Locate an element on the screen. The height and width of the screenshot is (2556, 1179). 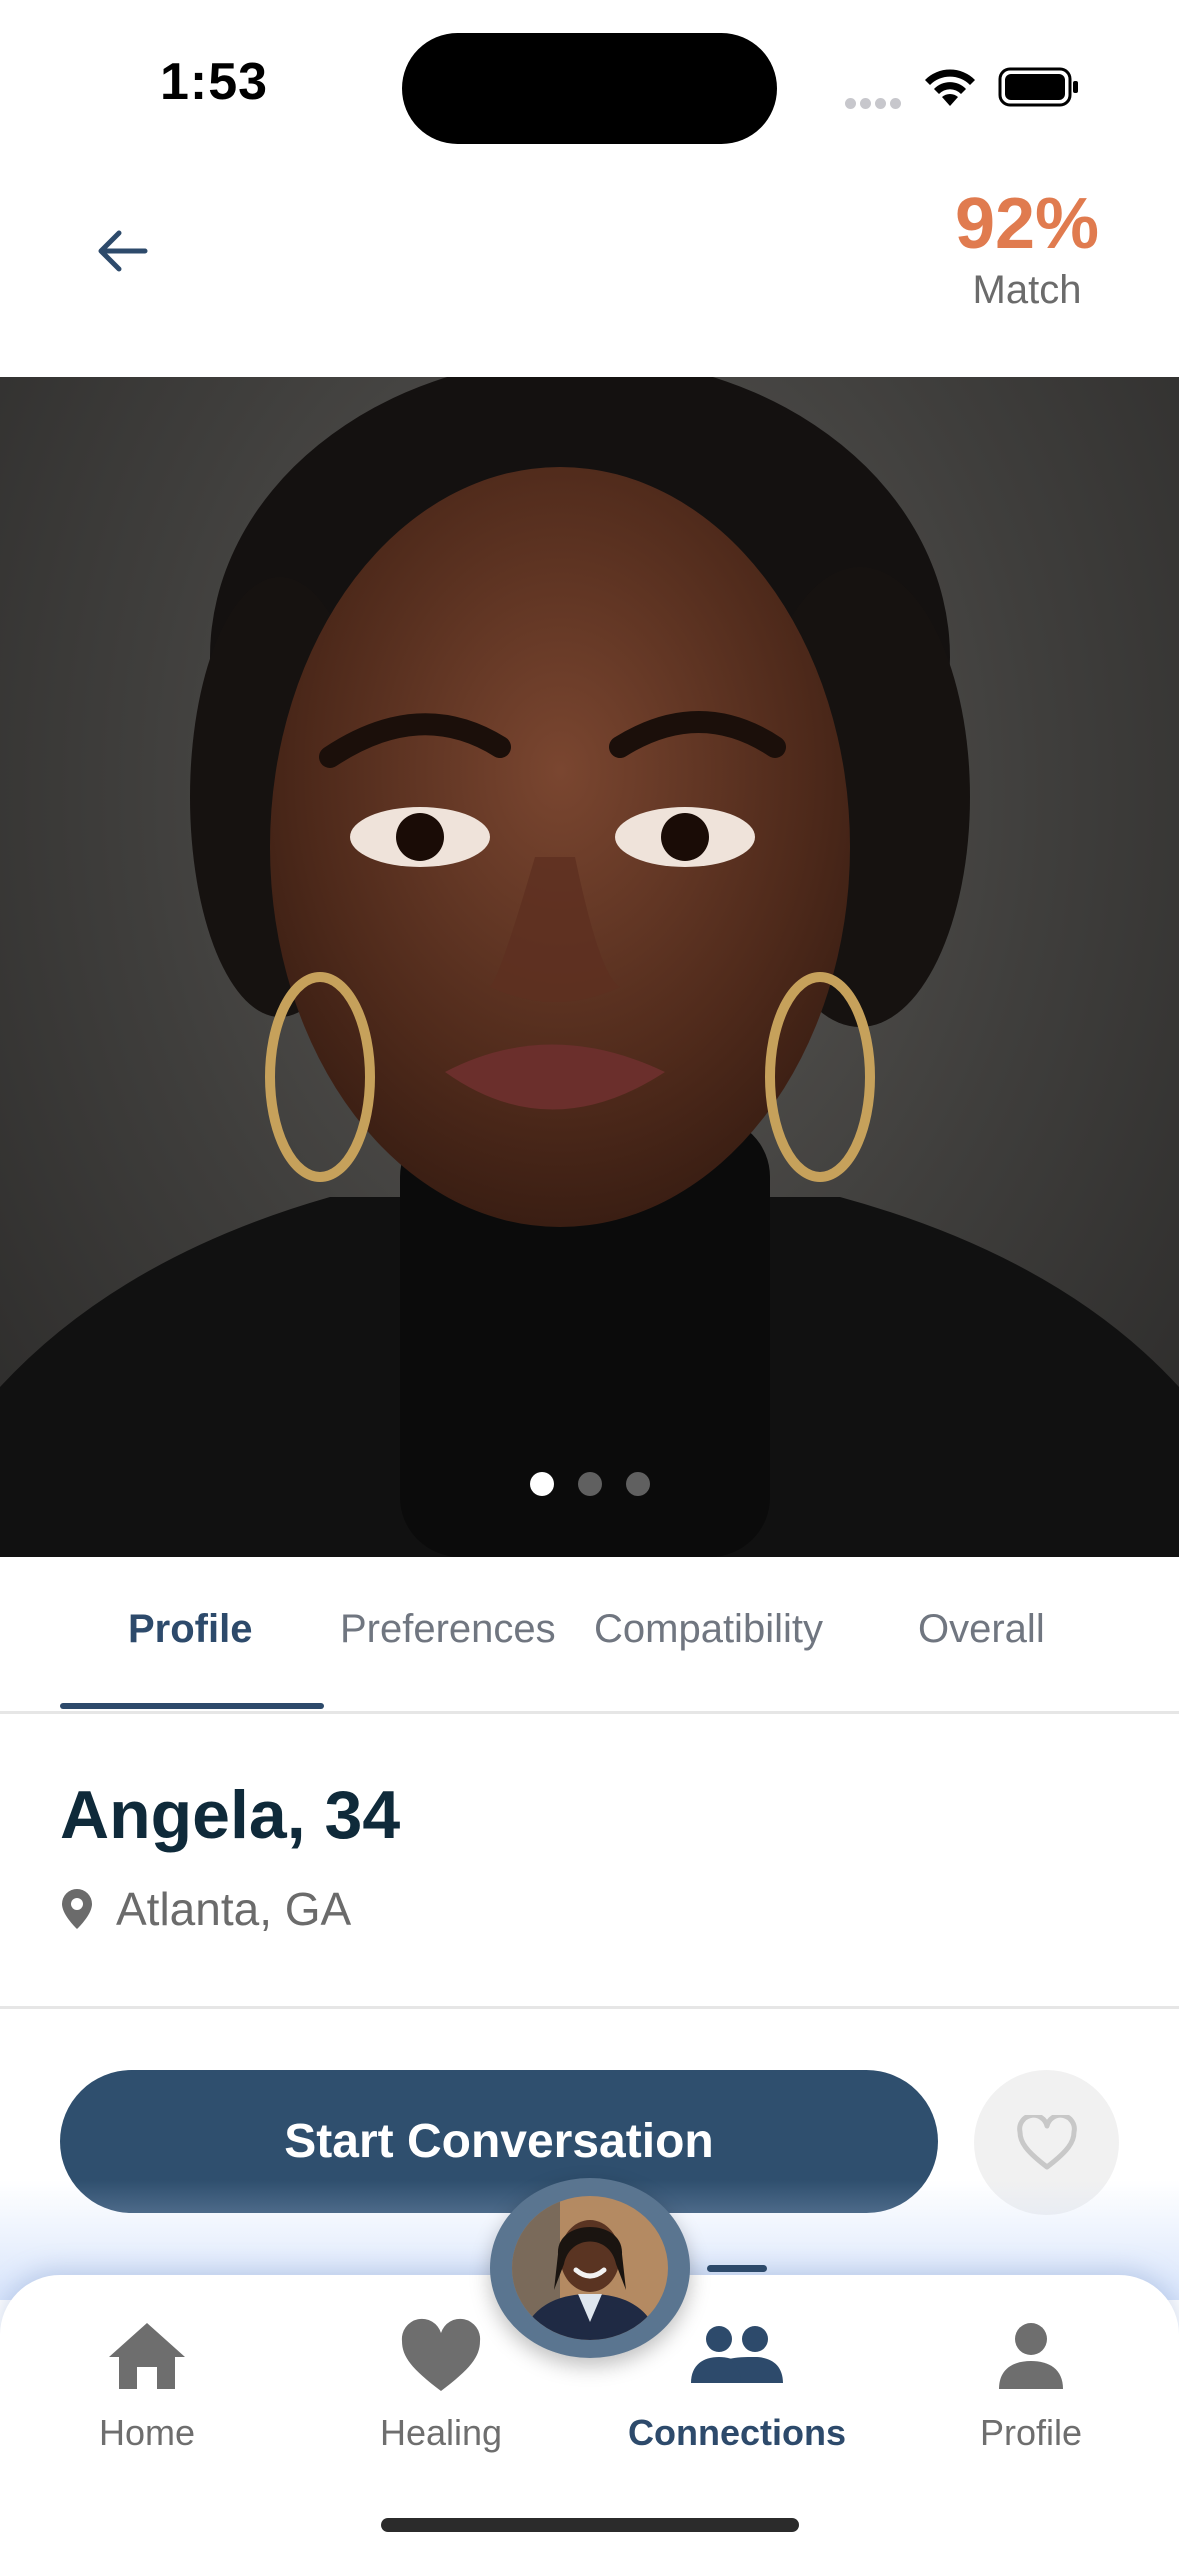
status-bar: 1:53 is located at coordinates (589, 80).